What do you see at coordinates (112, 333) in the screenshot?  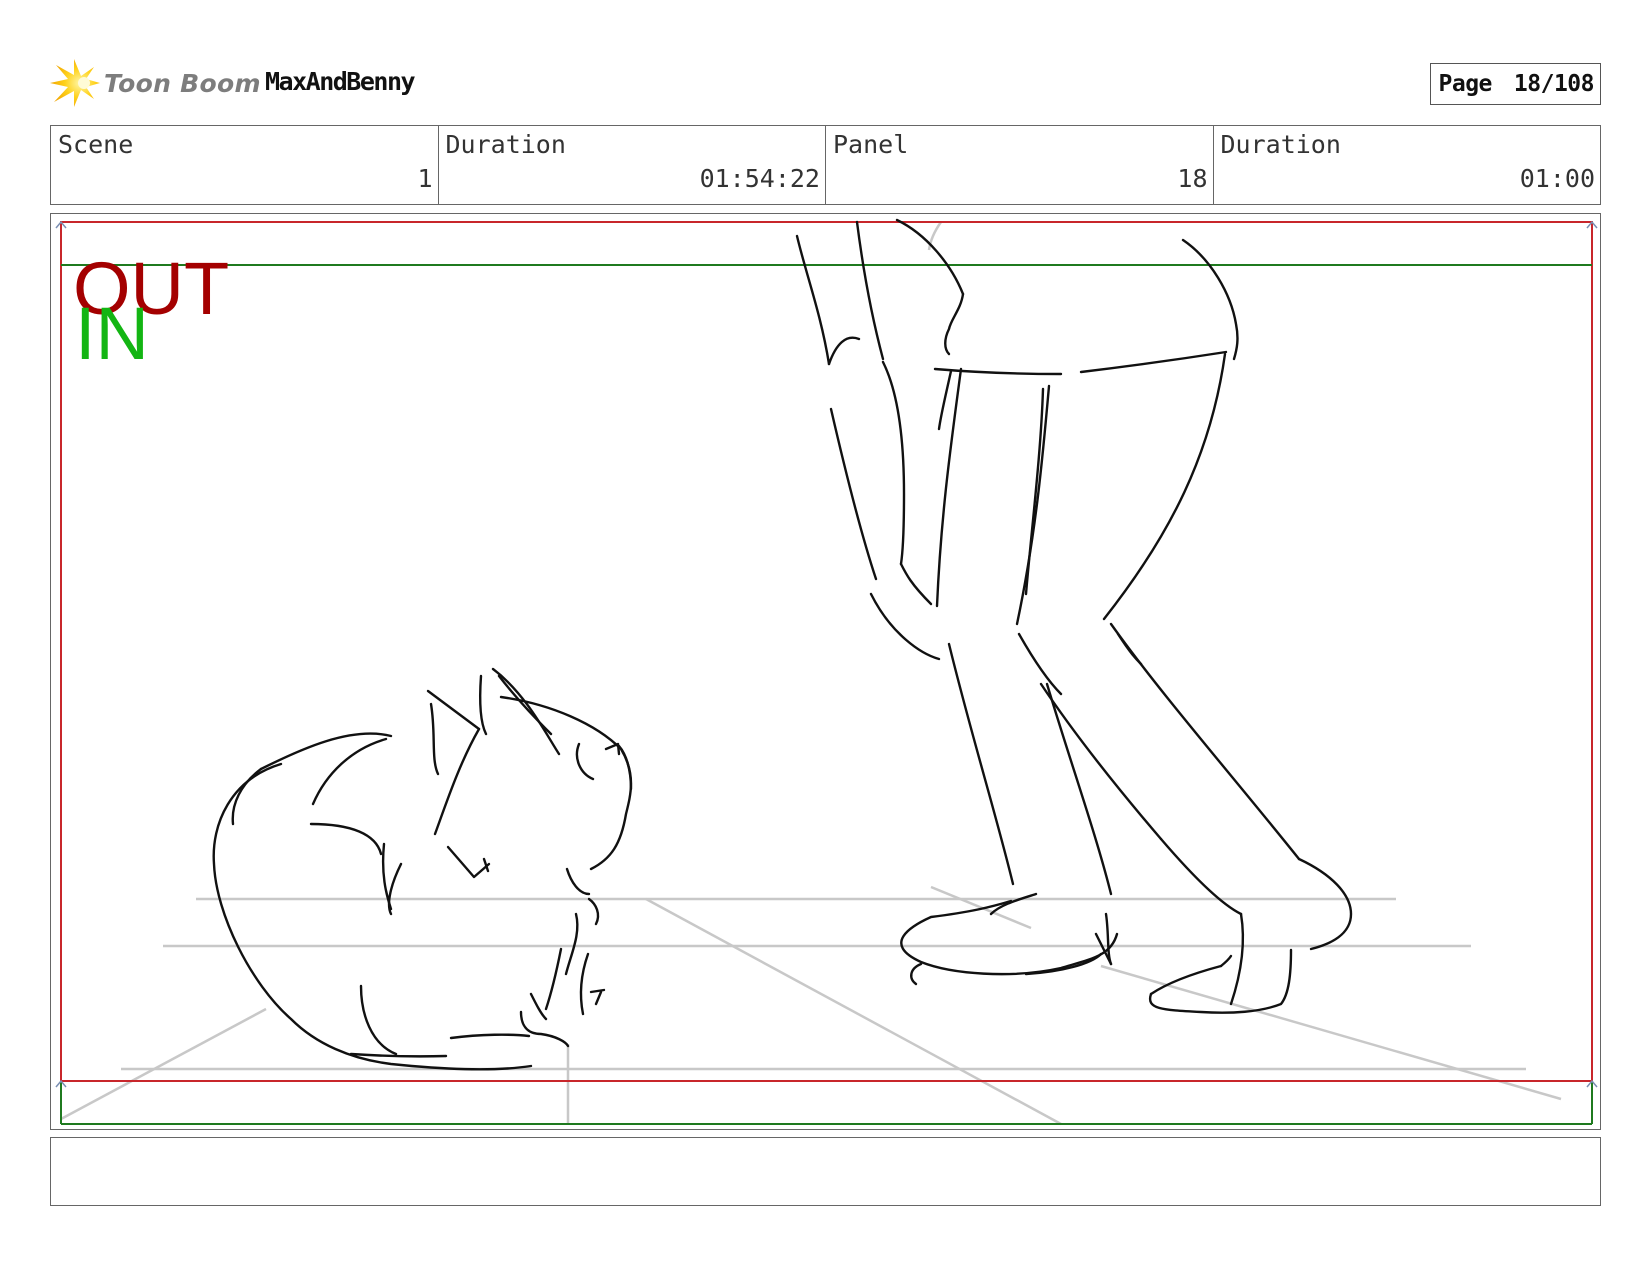 I see `in-label: IN` at bounding box center [112, 333].